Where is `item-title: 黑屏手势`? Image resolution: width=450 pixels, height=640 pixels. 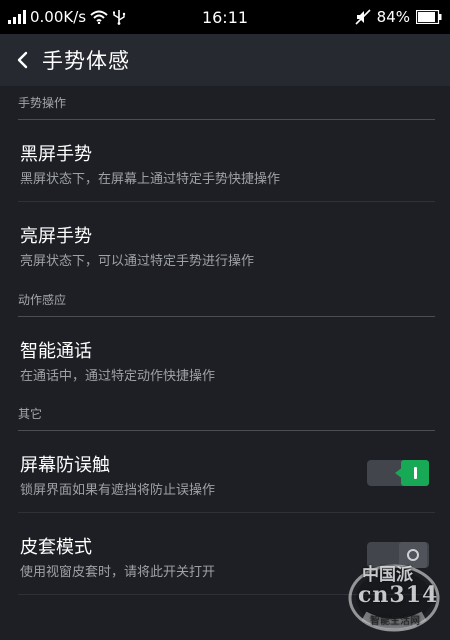 item-title: 黑屏手势 is located at coordinates (56, 154).